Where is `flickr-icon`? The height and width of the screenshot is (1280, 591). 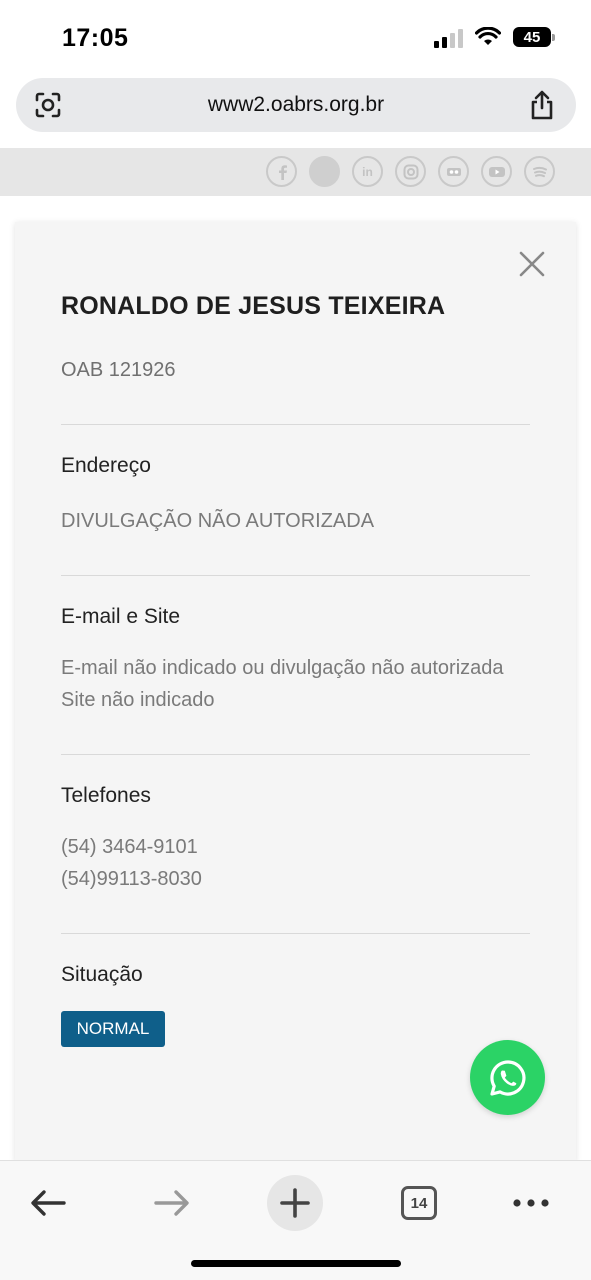 flickr-icon is located at coordinates (453, 171).